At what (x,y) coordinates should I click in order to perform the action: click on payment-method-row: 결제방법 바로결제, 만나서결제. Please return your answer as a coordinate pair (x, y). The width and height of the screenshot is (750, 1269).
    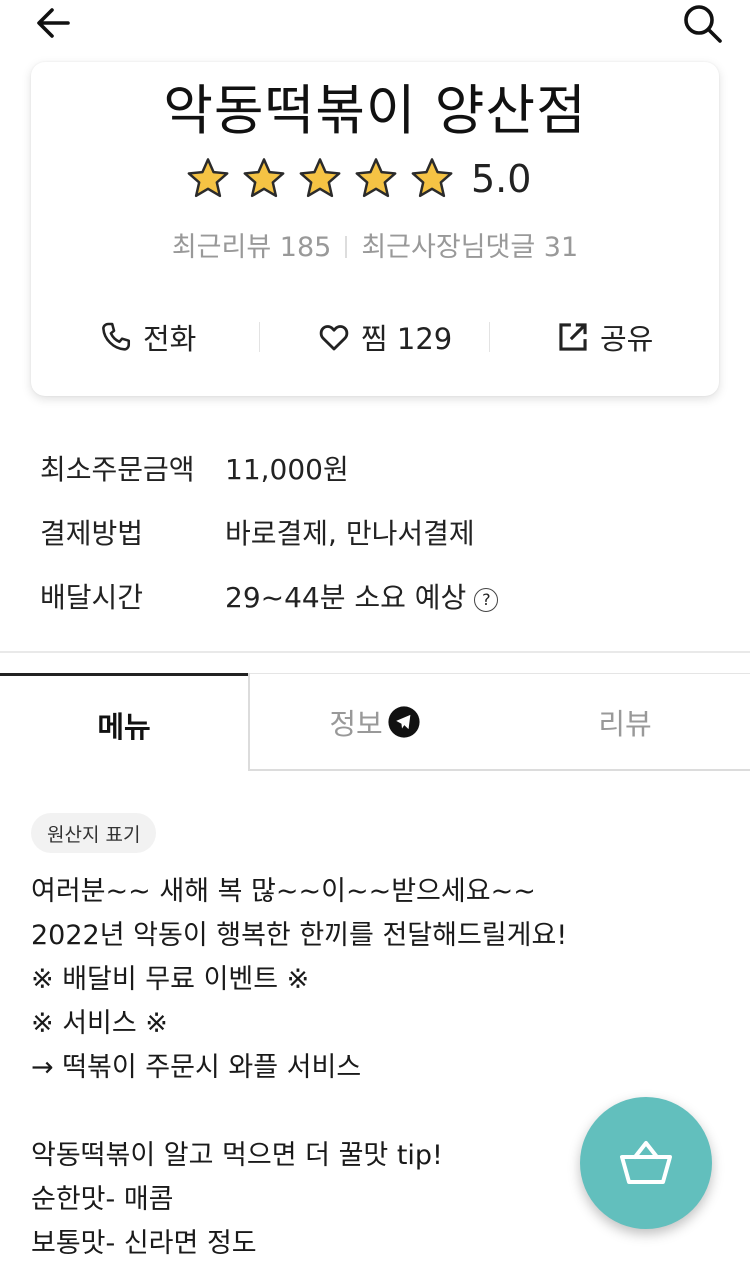
    Looking at the image, I should click on (380, 532).